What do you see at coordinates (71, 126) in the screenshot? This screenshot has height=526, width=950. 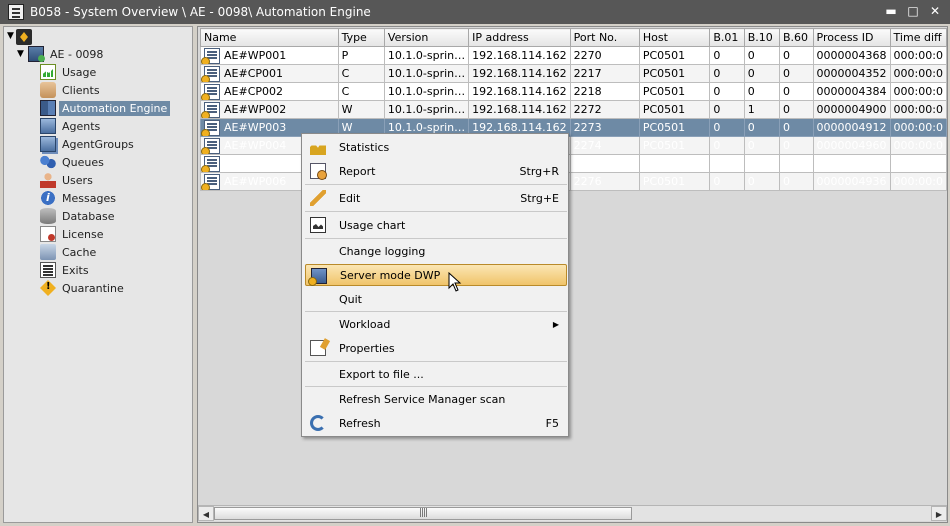 I see `tree-item-agents: Agents` at bounding box center [71, 126].